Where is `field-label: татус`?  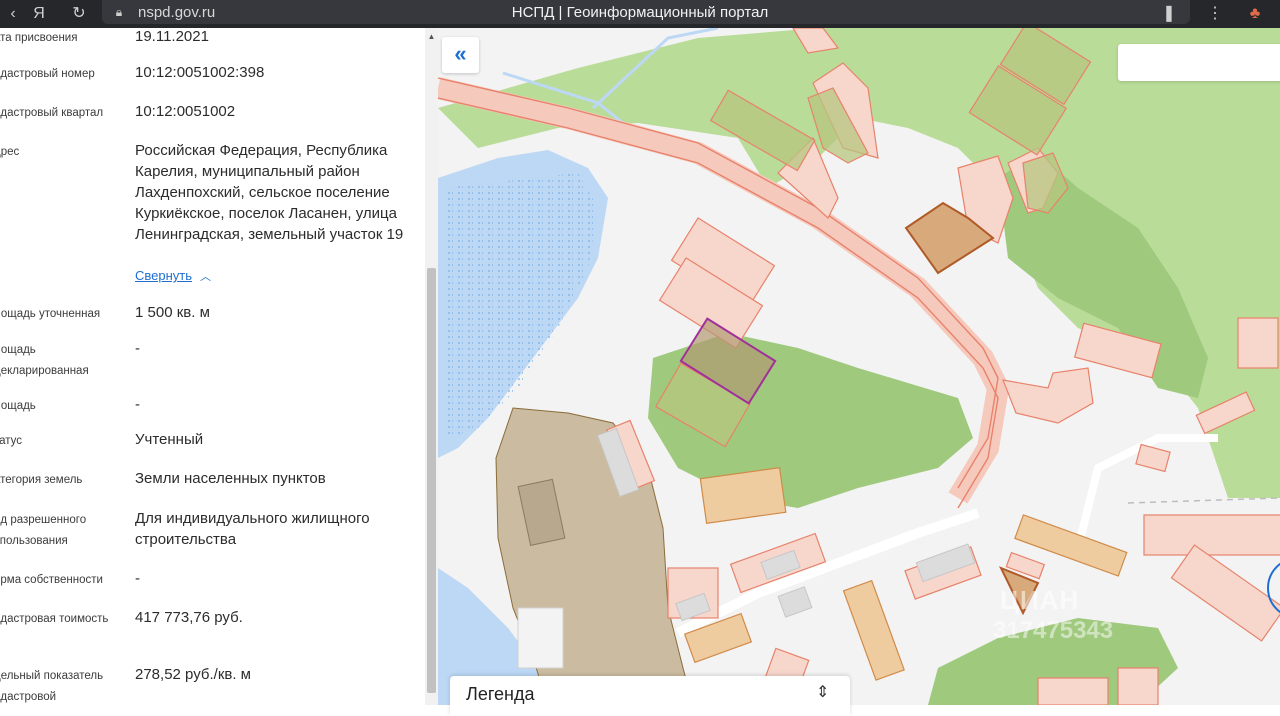
field-label: татус is located at coordinates (11, 441).